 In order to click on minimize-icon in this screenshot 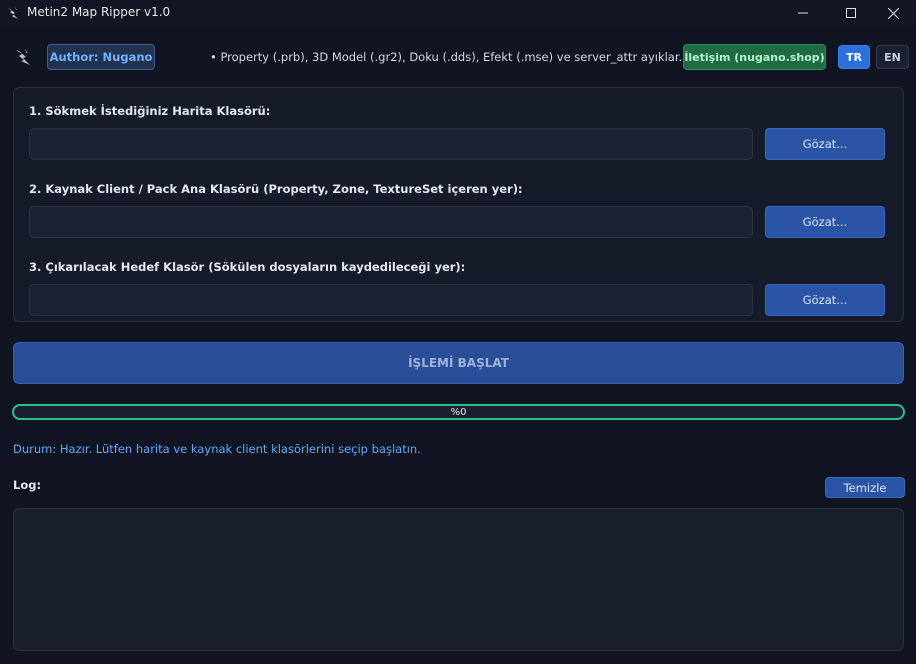, I will do `click(803, 13)`.